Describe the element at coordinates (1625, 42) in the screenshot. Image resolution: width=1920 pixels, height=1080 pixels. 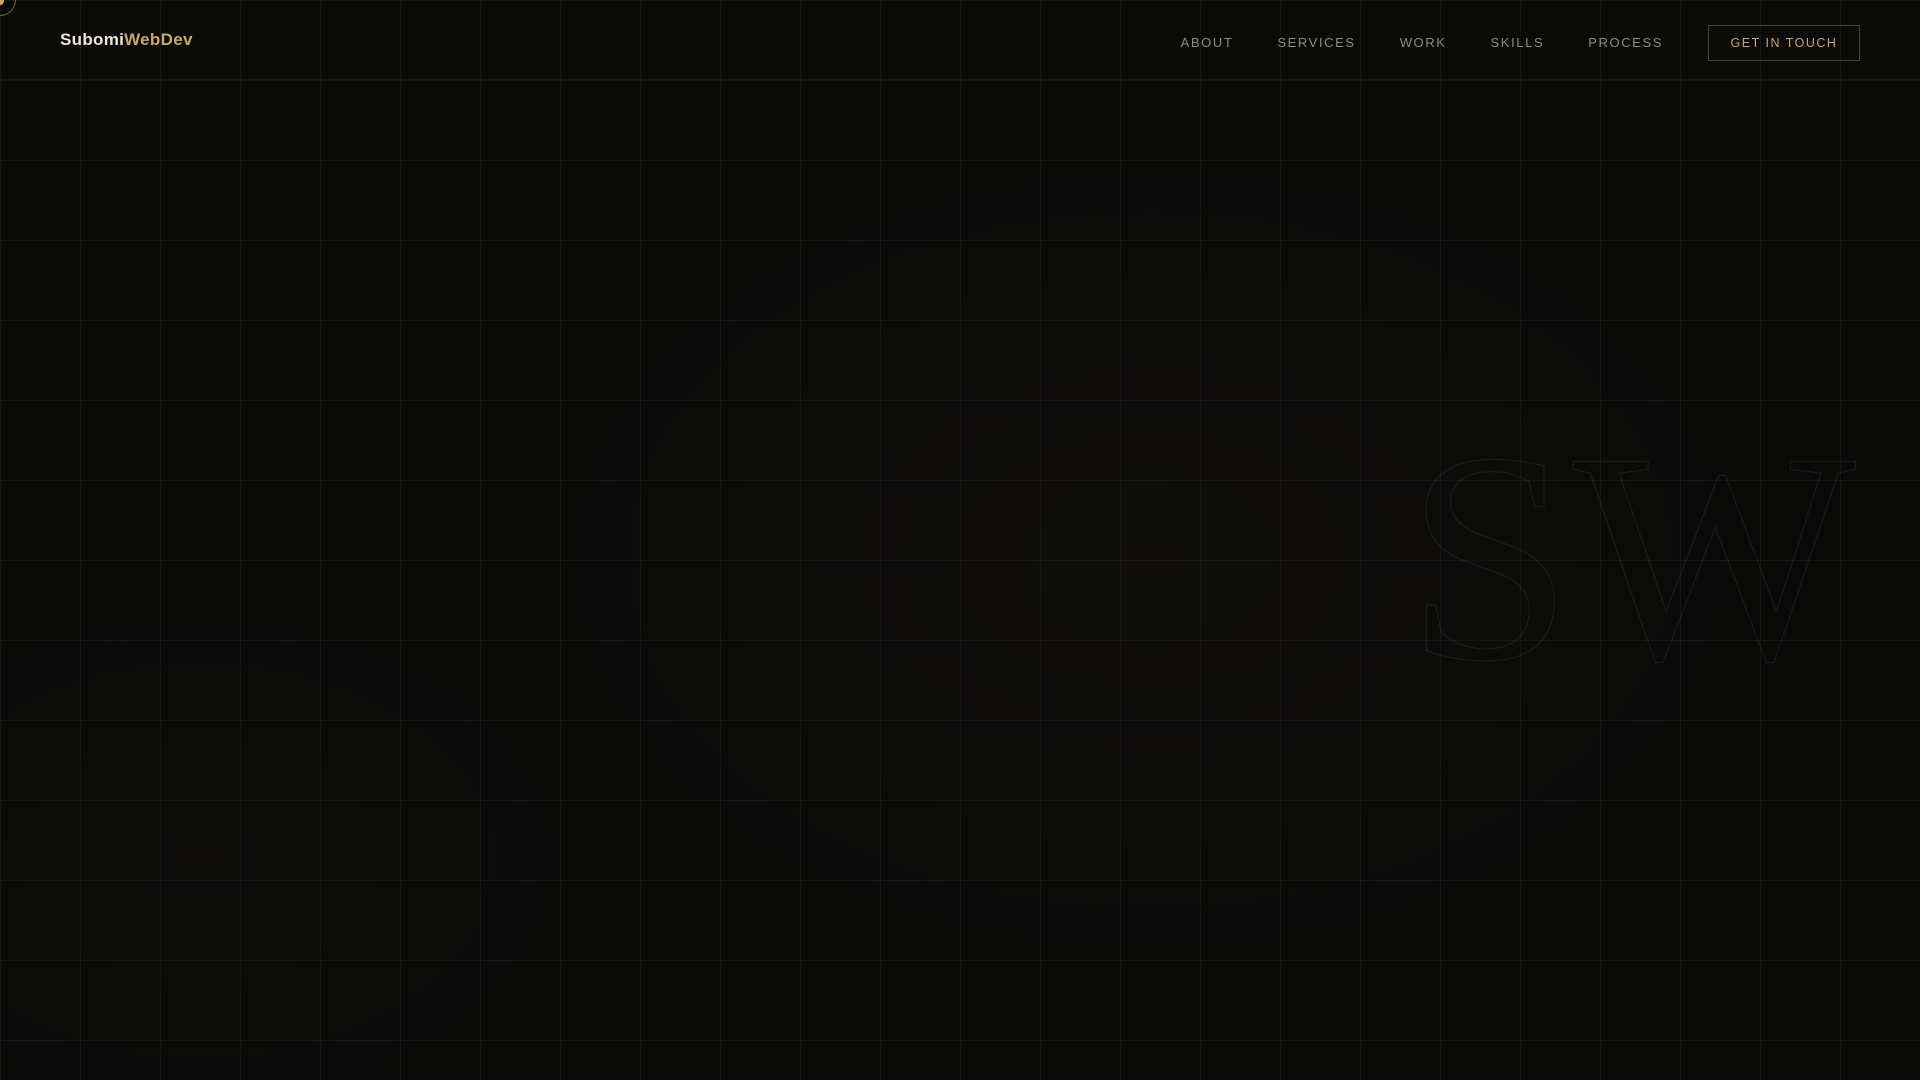
I see `nav-link-process: PROCESS` at that location.